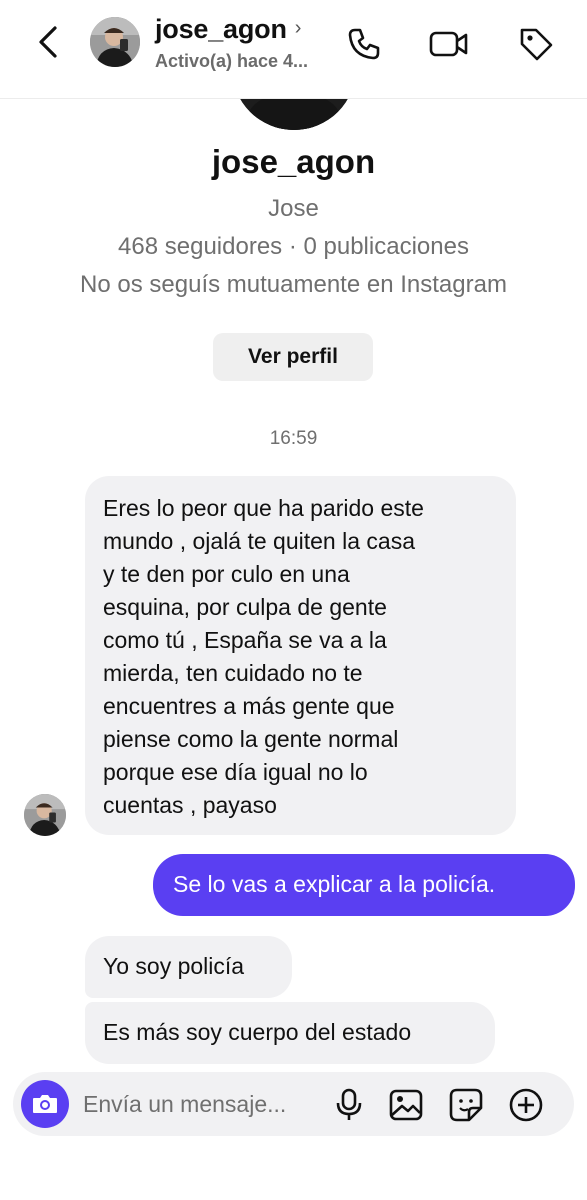  I want to click on view-profile-button: Ver perfil, so click(293, 357).